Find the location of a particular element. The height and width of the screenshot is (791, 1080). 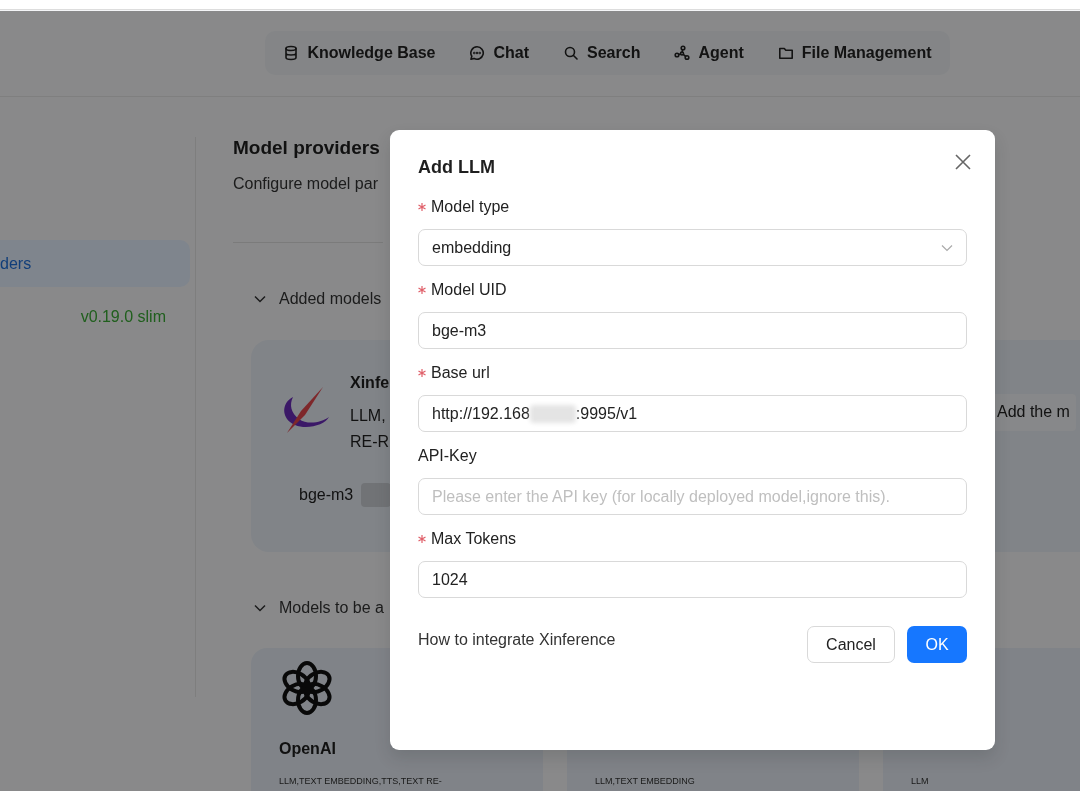

nav-tab: Agent is located at coordinates (709, 53).